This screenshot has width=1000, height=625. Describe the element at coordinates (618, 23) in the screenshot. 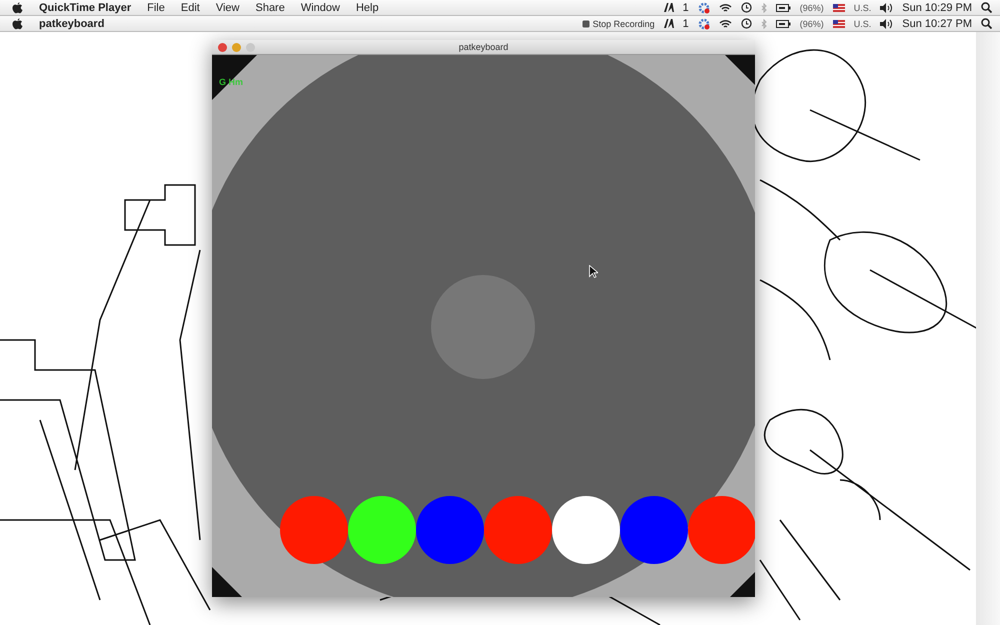

I see `stop-recording-button: Stop Recording` at that location.